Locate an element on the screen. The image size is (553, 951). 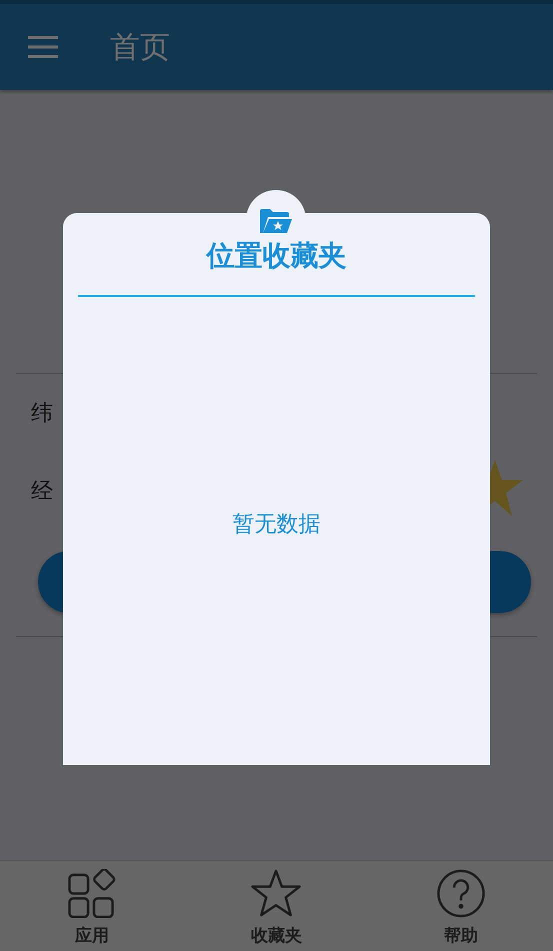
nav-tab: 帮助 is located at coordinates (460, 906).